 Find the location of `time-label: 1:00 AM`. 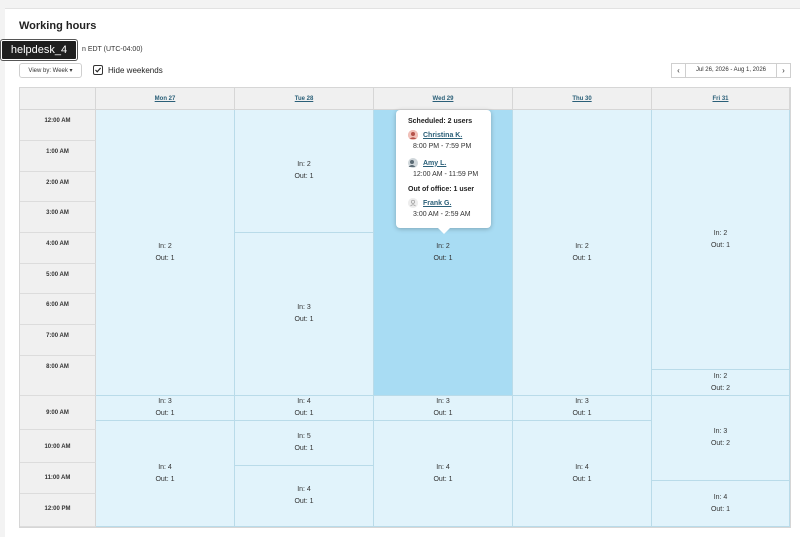

time-label: 1:00 AM is located at coordinates (58, 156).